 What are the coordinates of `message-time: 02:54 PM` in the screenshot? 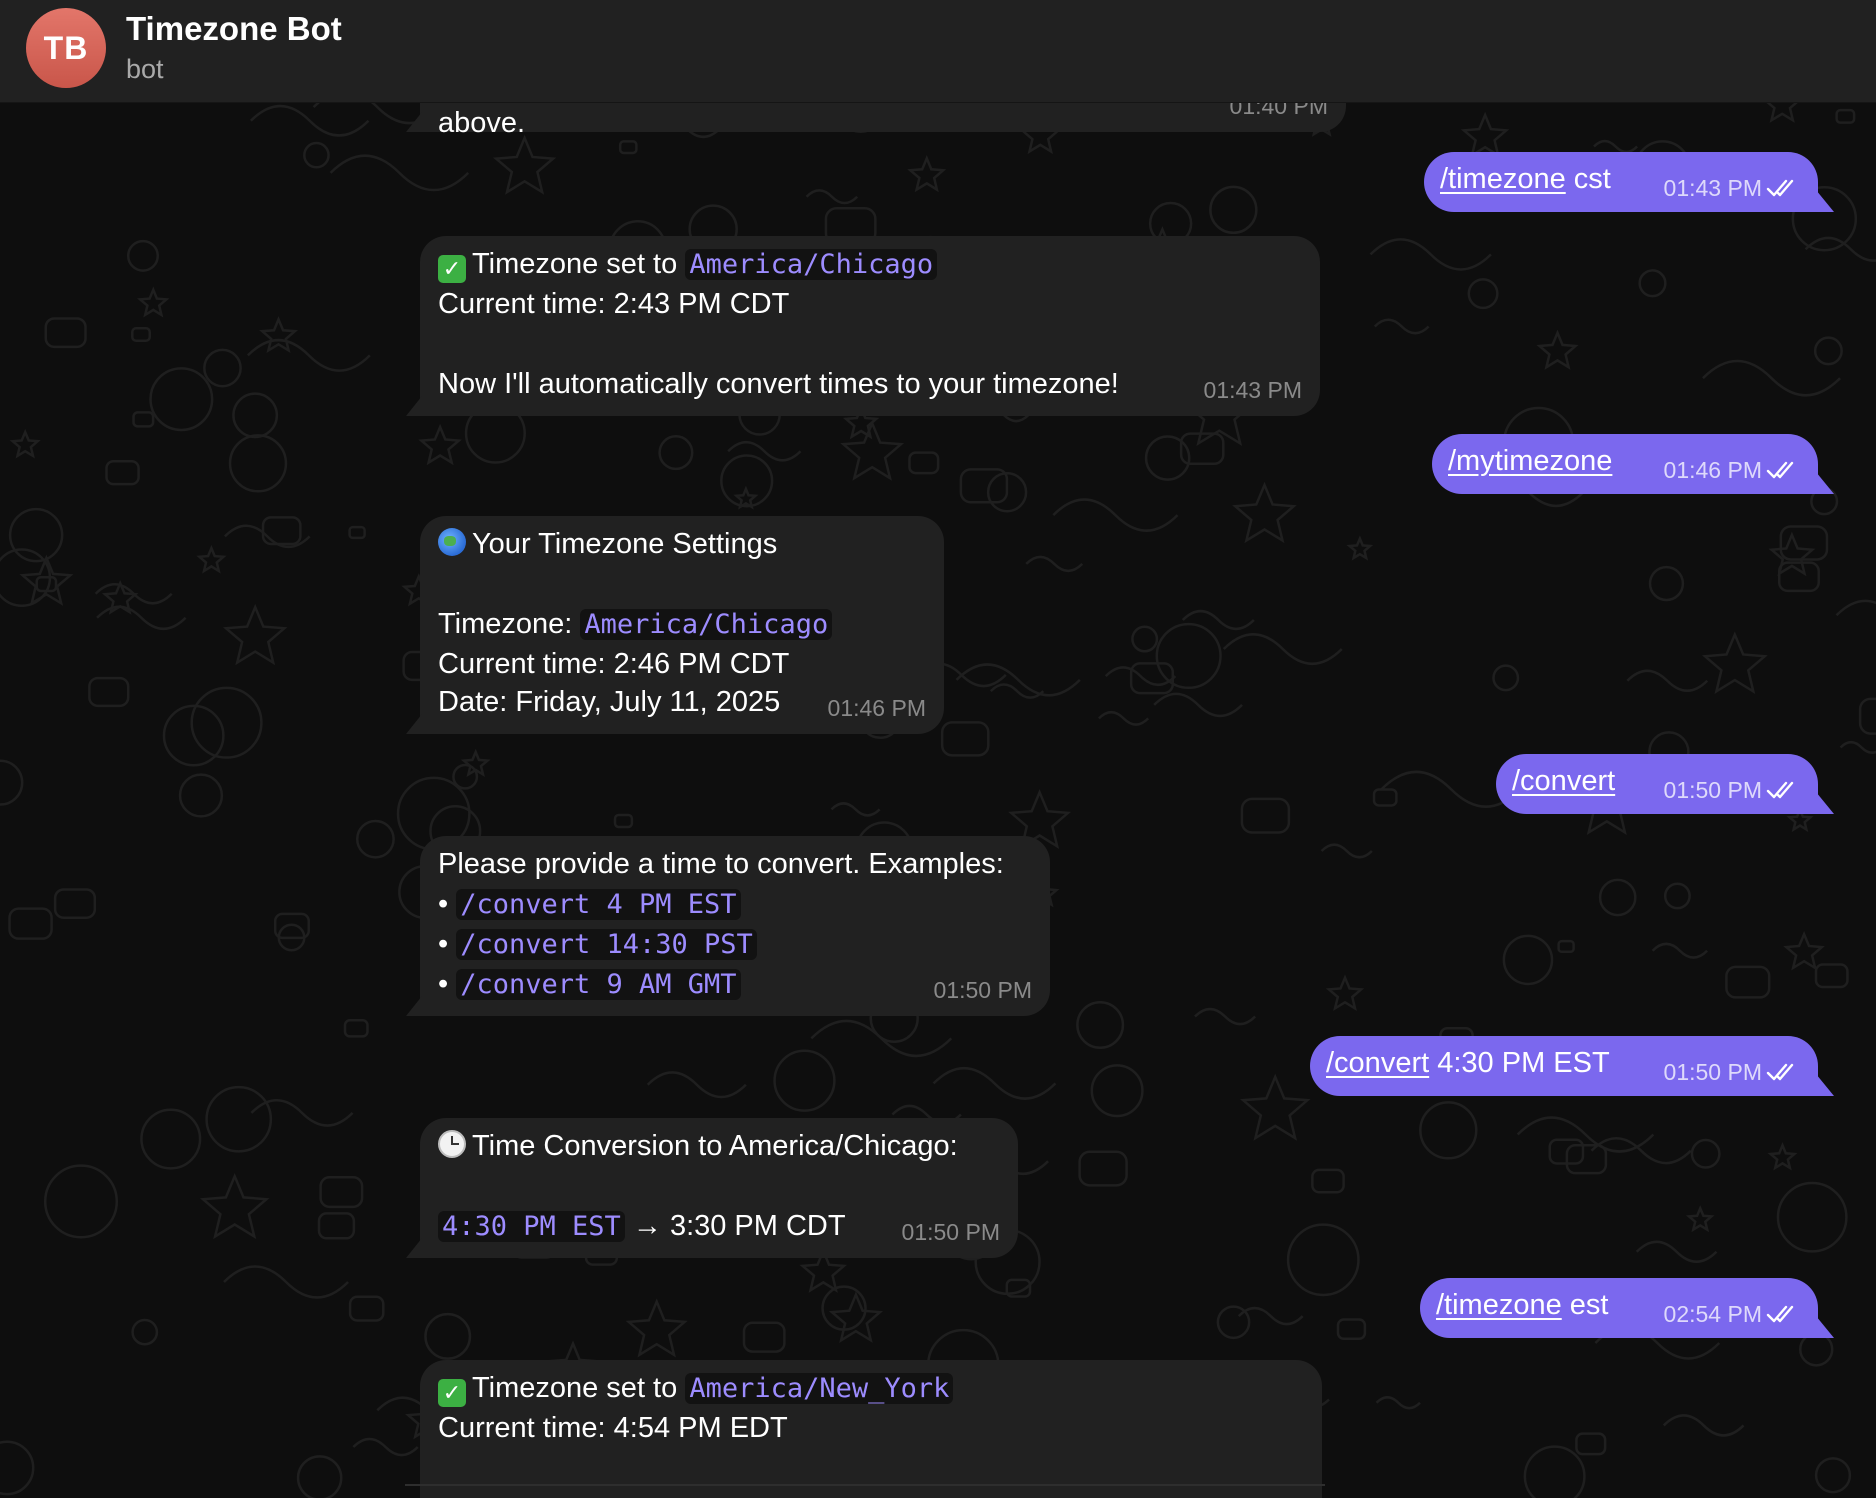 It's located at (1712, 1314).